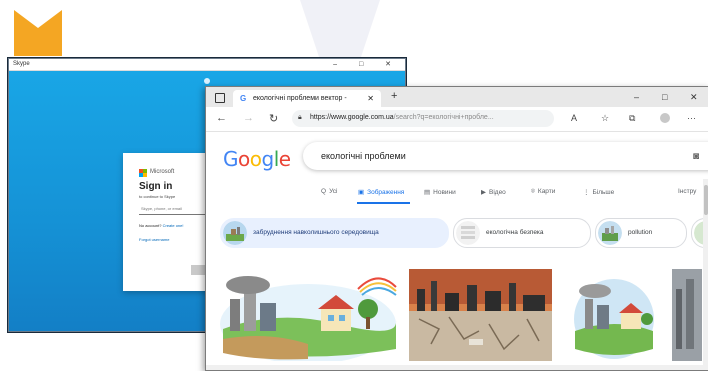 This screenshot has width=708, height=371. What do you see at coordinates (207, 81) in the screenshot?
I see `skype-logo-icon` at bounding box center [207, 81].